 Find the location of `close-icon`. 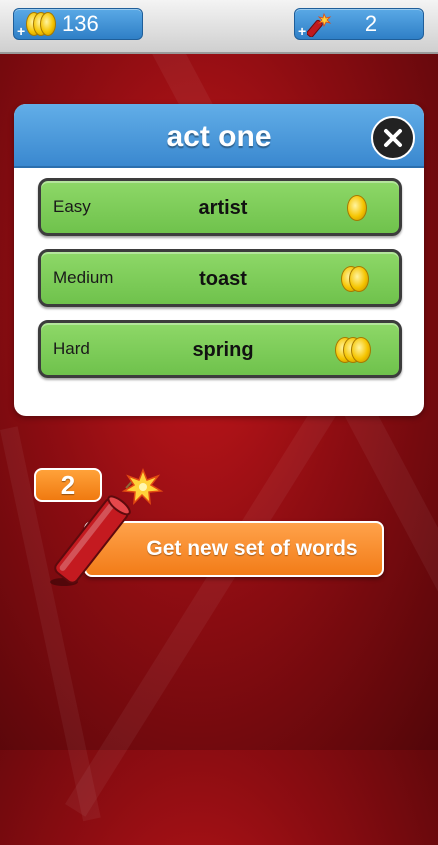

close-icon is located at coordinates (393, 138).